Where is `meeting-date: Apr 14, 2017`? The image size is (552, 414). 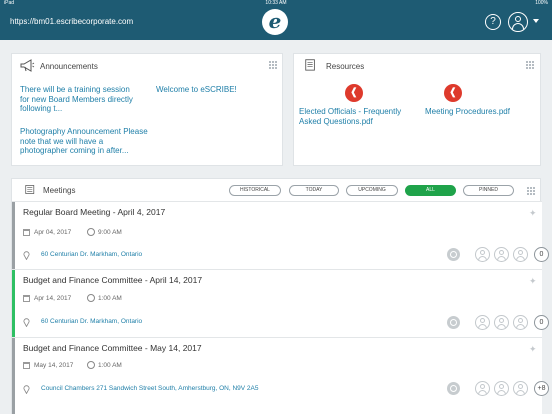
meeting-date: Apr 14, 2017 is located at coordinates (53, 298).